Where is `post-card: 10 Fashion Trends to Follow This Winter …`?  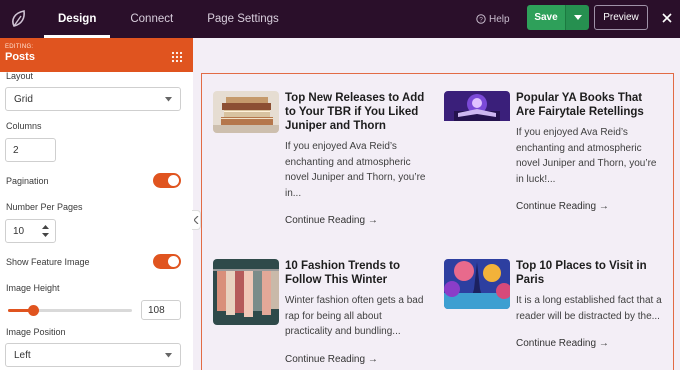
post-card: 10 Fashion Trends to Follow This Winter … is located at coordinates (320, 312).